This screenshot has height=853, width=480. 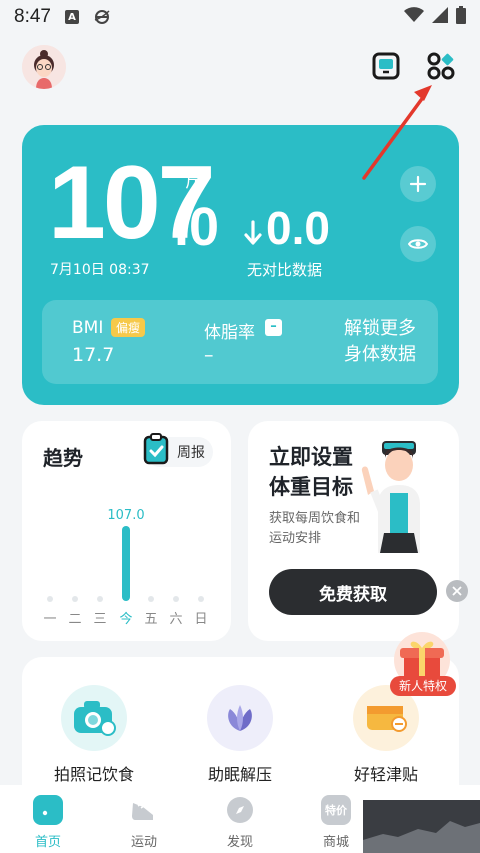 I want to click on goal-title: 立即设置 体重目标, so click(x=311, y=472).